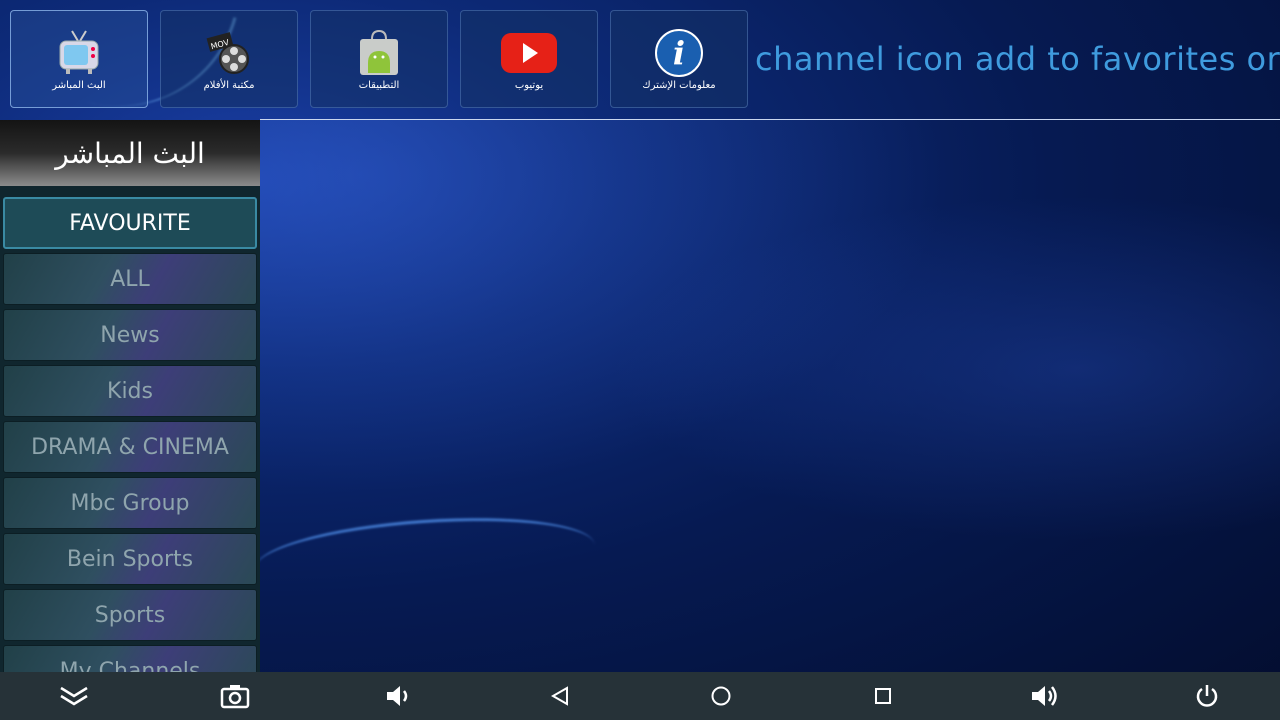  Describe the element at coordinates (398, 696) in the screenshot. I see `volume-down-icon` at that location.